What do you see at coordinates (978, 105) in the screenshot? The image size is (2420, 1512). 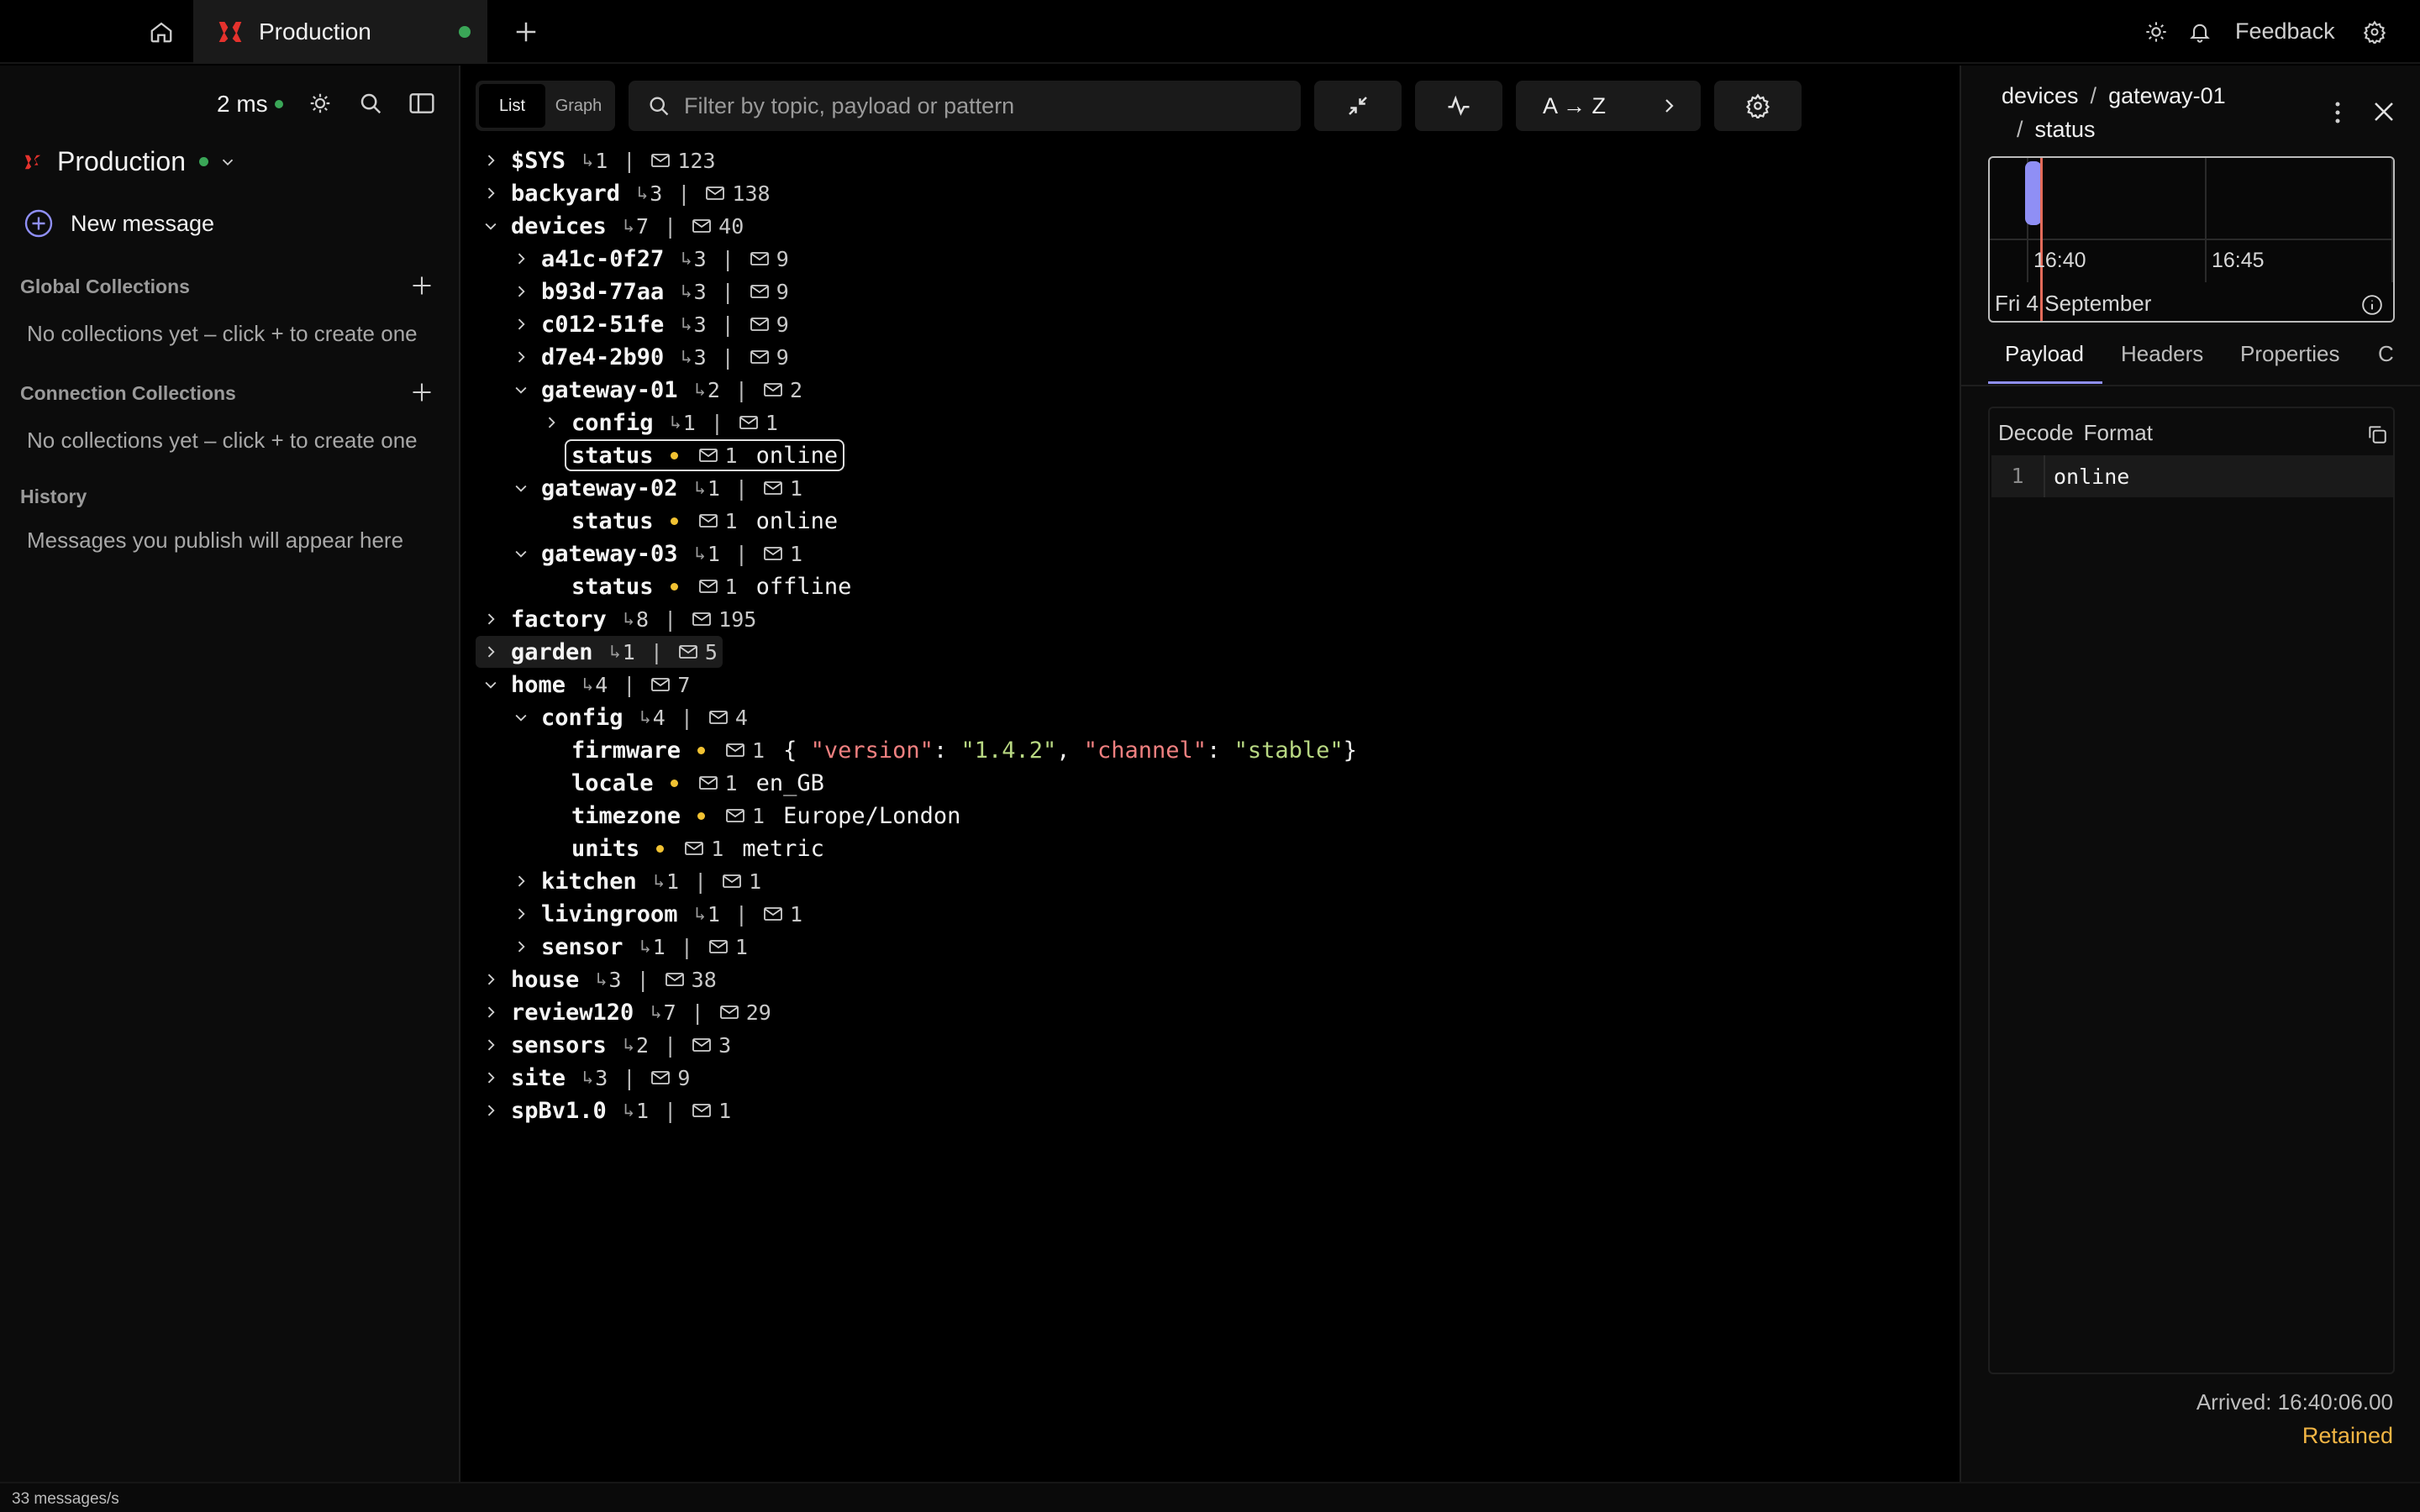 I see `filter-input` at bounding box center [978, 105].